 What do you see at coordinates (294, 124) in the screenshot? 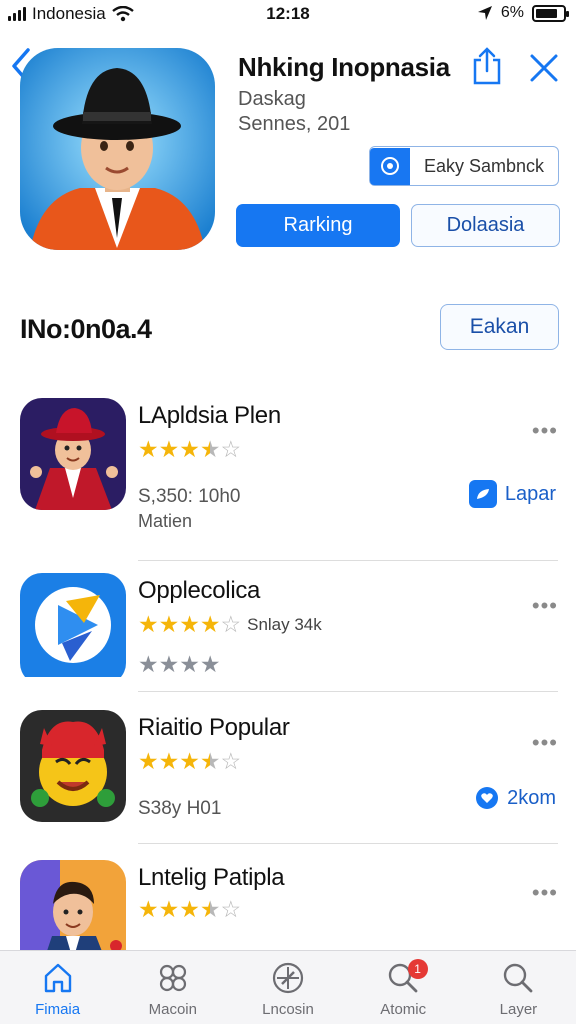
I see `app-category: Sennes, 201` at bounding box center [294, 124].